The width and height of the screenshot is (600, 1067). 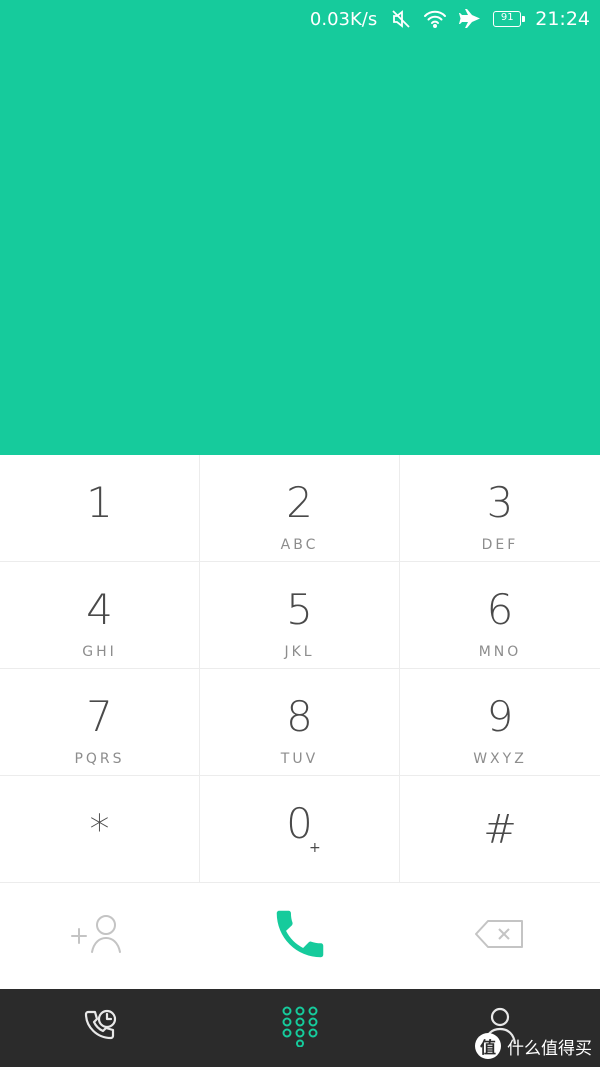 I want to click on key-4: 4 GHI, so click(x=100, y=615).